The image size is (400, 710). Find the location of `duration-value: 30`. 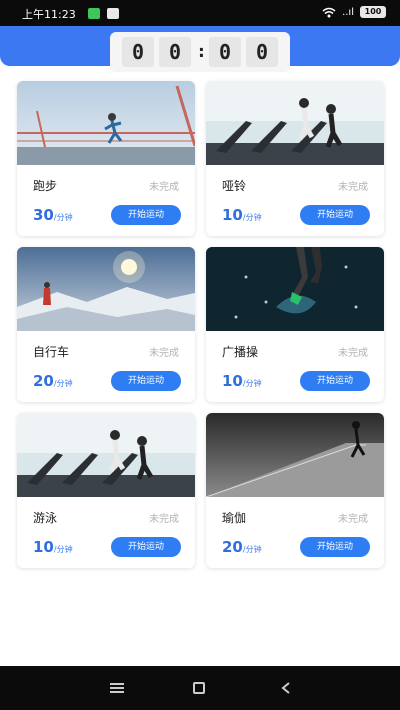

duration-value: 30 is located at coordinates (43, 215).